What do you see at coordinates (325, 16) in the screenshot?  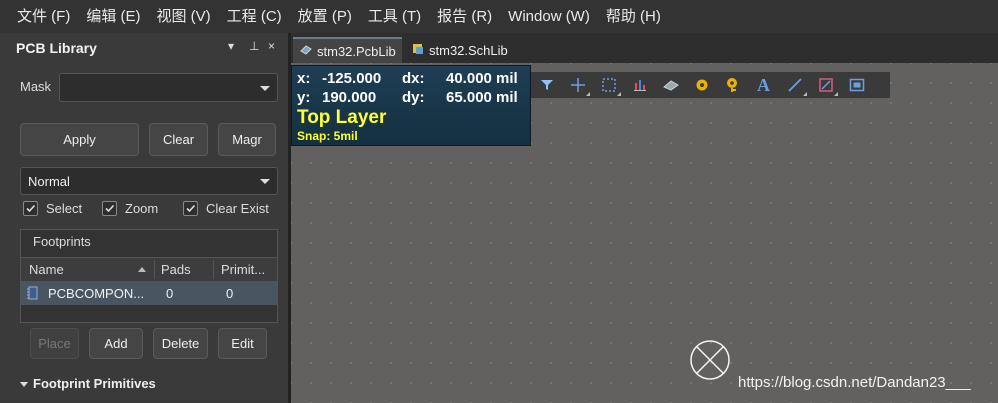 I see `menu-place: 放置 (P)` at bounding box center [325, 16].